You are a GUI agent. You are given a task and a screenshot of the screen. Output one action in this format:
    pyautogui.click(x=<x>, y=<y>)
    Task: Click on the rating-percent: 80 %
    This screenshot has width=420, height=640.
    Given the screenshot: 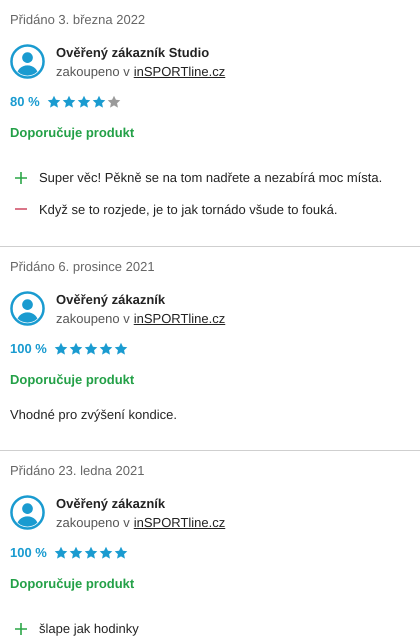 What is the action you would take?
    pyautogui.click(x=25, y=101)
    